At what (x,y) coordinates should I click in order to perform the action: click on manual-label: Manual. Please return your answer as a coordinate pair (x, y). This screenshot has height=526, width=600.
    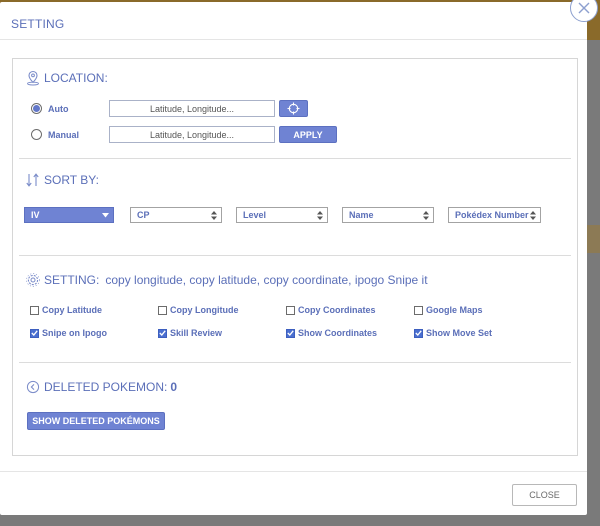
    Looking at the image, I should click on (64, 134).